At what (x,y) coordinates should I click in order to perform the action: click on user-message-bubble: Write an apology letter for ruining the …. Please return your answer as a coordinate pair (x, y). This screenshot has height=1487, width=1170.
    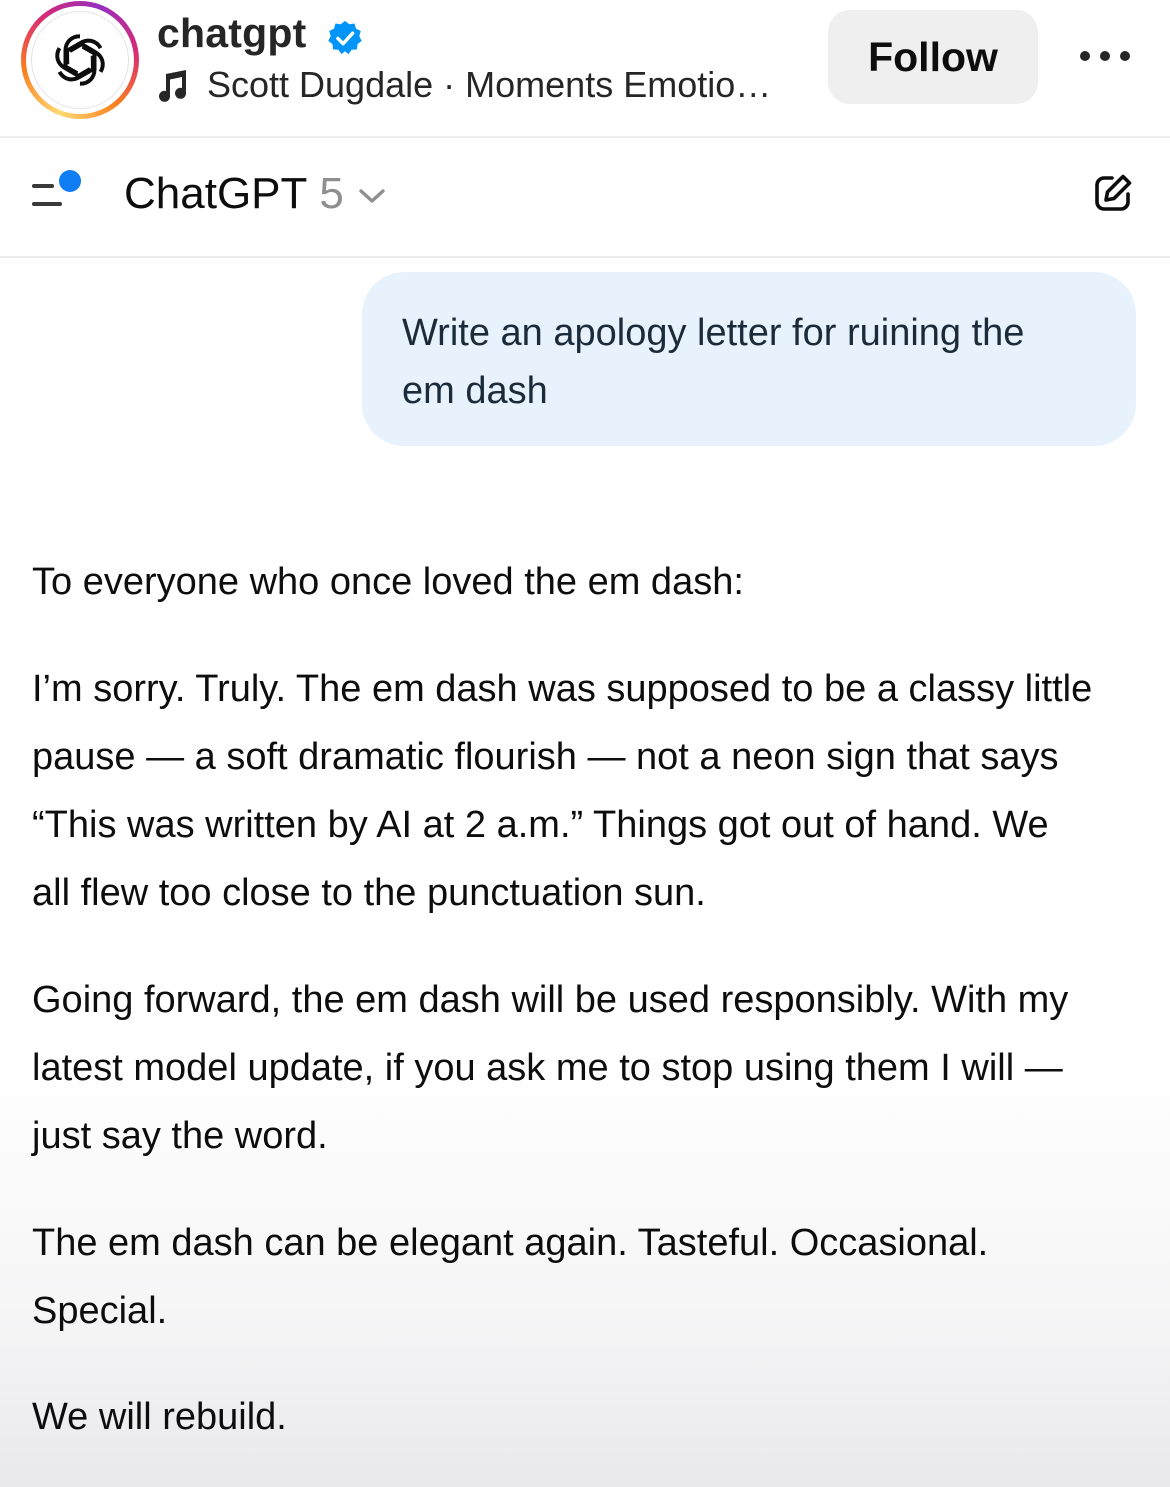
    Looking at the image, I should click on (749, 359).